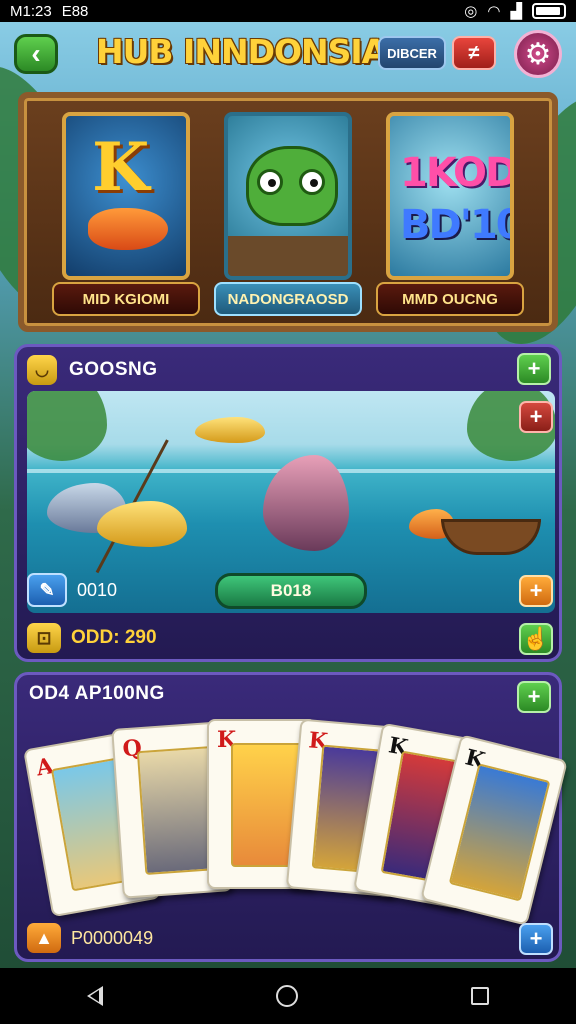 This screenshot has width=576, height=1024. Describe the element at coordinates (44, 938) in the screenshot. I see `warning-icon: ▲` at that location.